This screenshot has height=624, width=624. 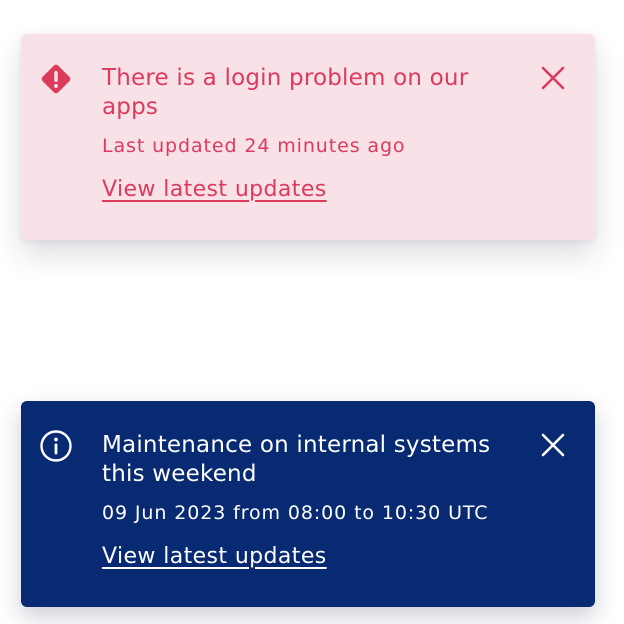 I want to click on info-view-updates-link: View latest updates, so click(x=214, y=557).